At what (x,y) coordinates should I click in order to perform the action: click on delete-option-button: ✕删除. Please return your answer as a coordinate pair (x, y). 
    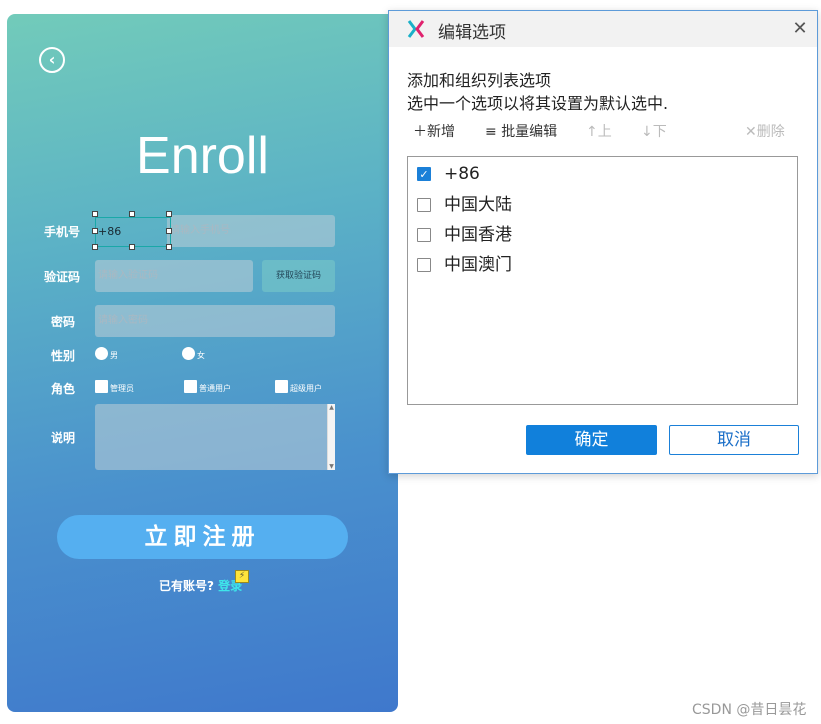
    Looking at the image, I should click on (765, 131).